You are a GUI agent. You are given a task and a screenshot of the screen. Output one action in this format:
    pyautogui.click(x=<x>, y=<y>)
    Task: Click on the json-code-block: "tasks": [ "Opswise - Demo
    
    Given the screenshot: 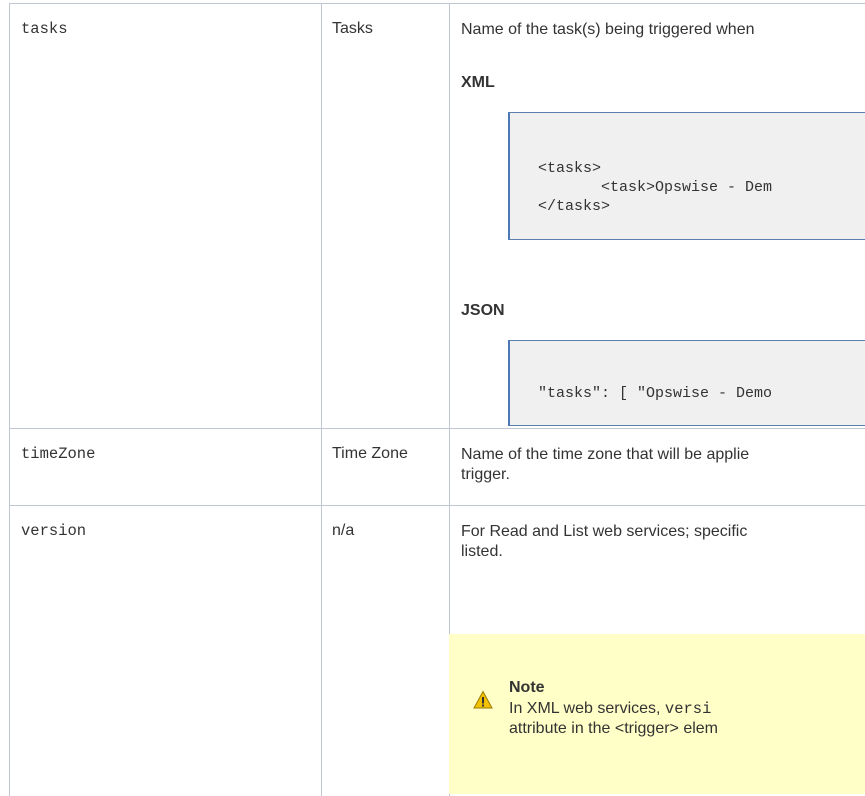 What is the action you would take?
    pyautogui.click(x=686, y=383)
    